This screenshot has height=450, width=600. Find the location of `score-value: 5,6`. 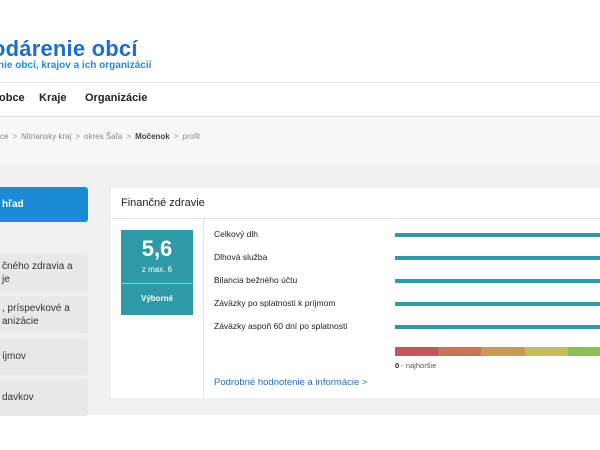

score-value: 5,6 is located at coordinates (157, 248).